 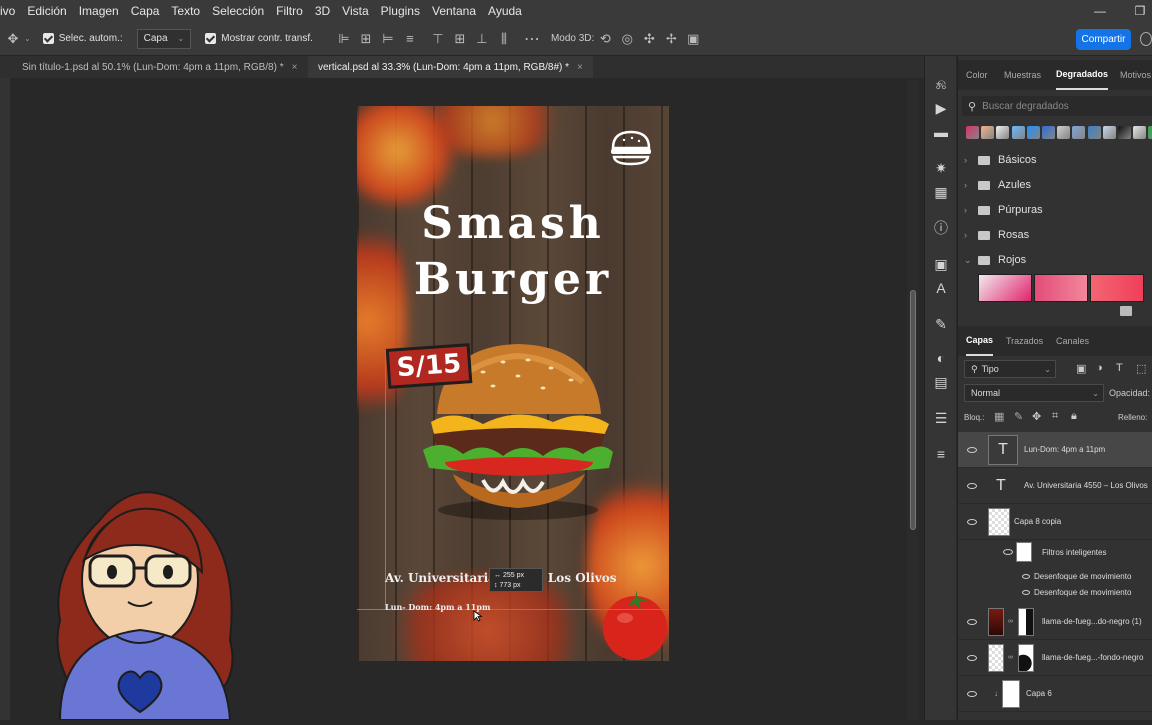 What do you see at coordinates (99, 11) in the screenshot?
I see `menu-image: Imagen` at bounding box center [99, 11].